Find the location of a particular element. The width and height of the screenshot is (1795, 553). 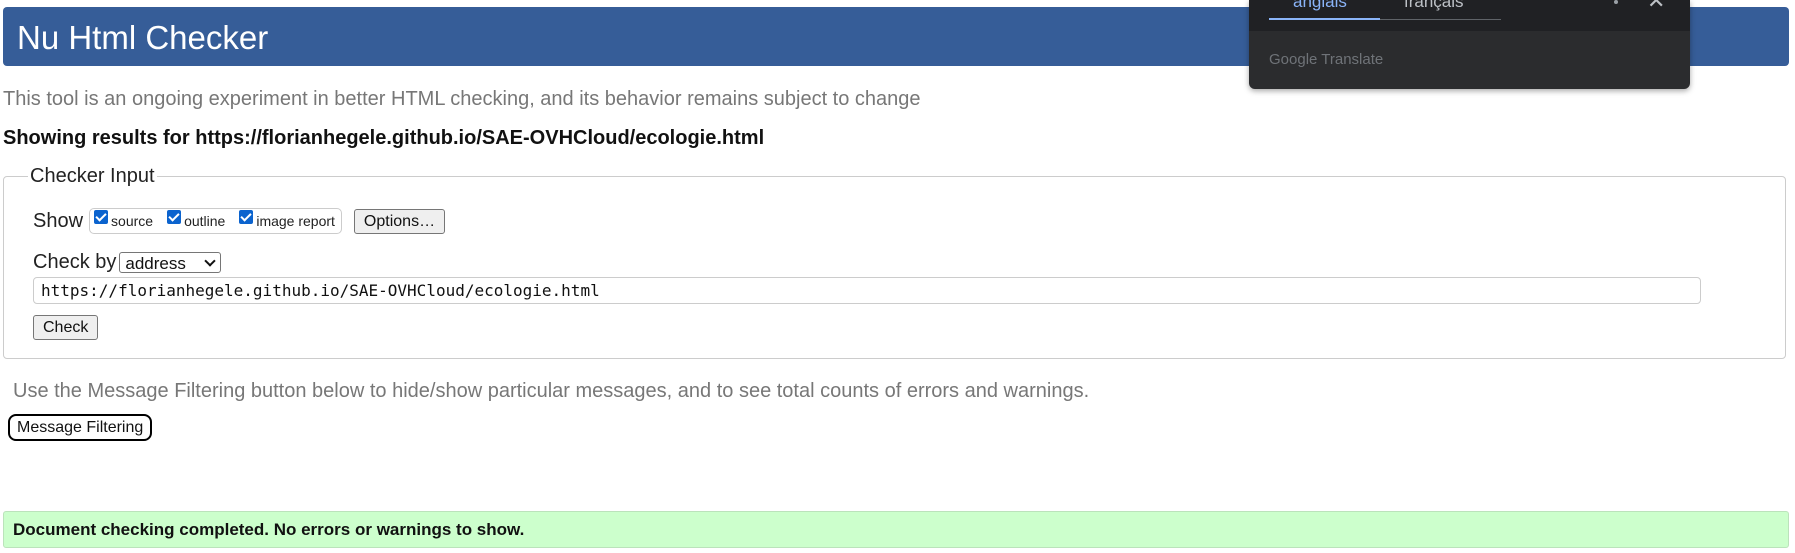

check-by-row: Check by address is located at coordinates (127, 262).